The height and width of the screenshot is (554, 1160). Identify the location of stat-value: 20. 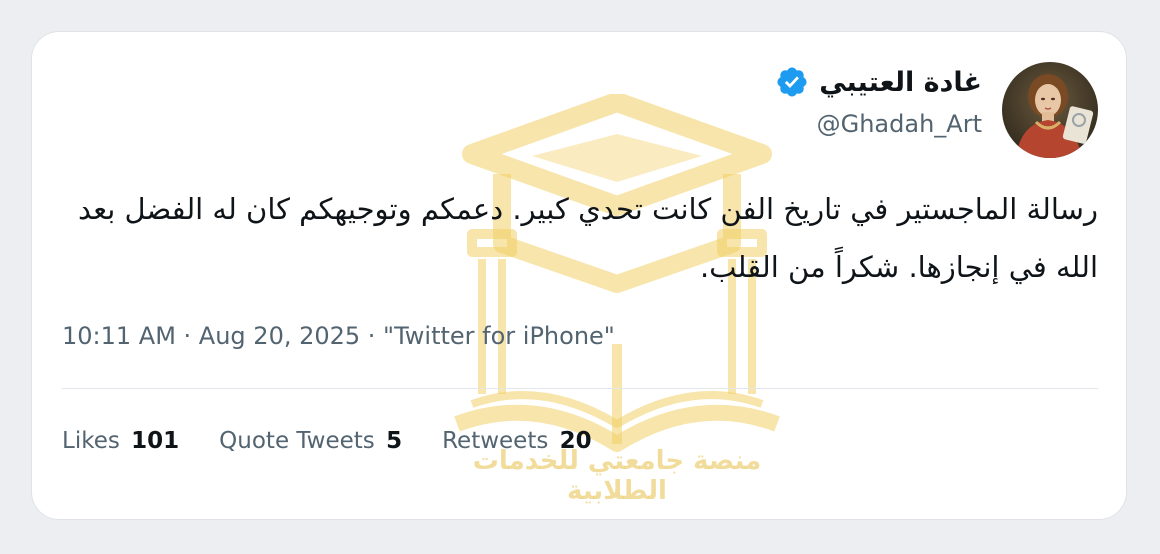
(575, 441).